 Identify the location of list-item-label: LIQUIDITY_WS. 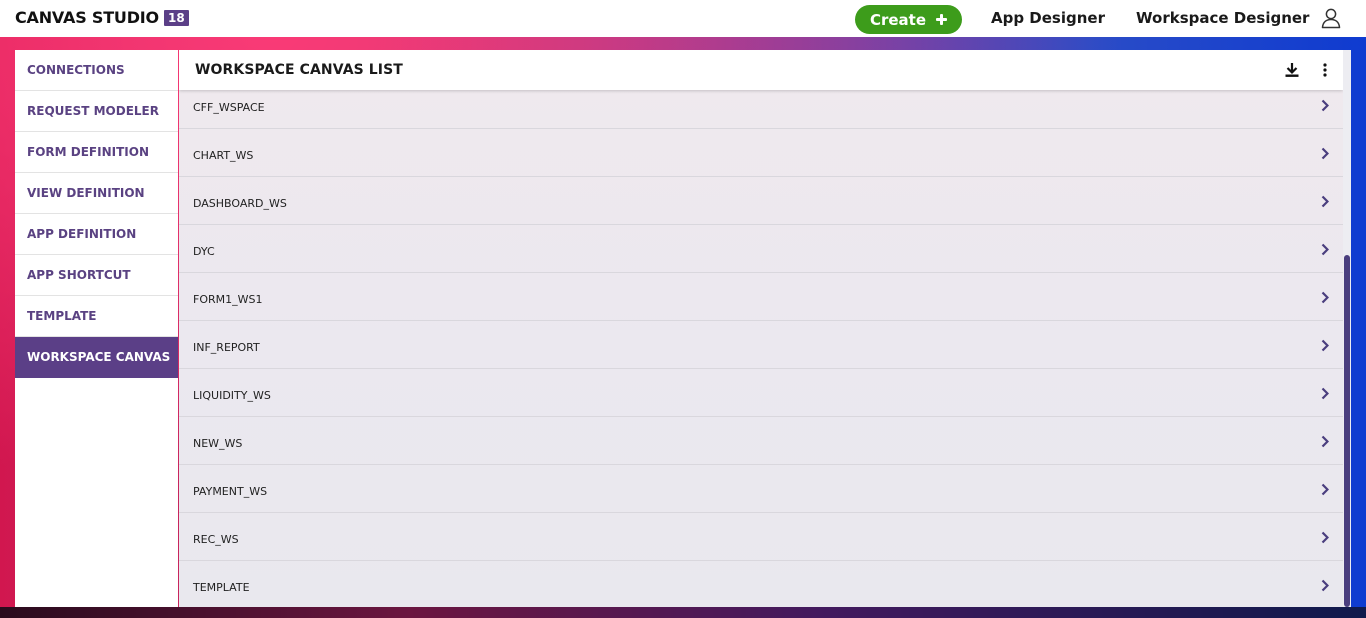
(232, 395).